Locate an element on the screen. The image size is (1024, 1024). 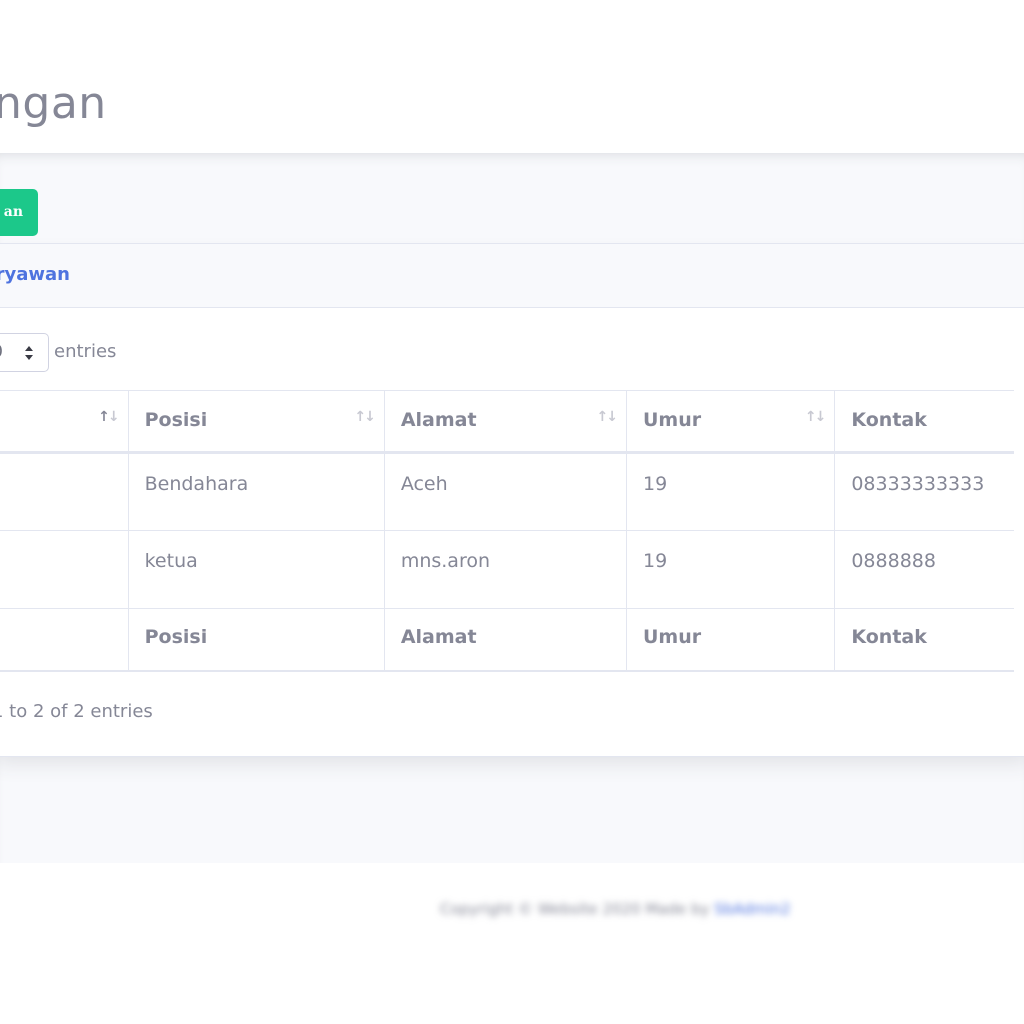
entries-length-select: 0 is located at coordinates (24, 352).